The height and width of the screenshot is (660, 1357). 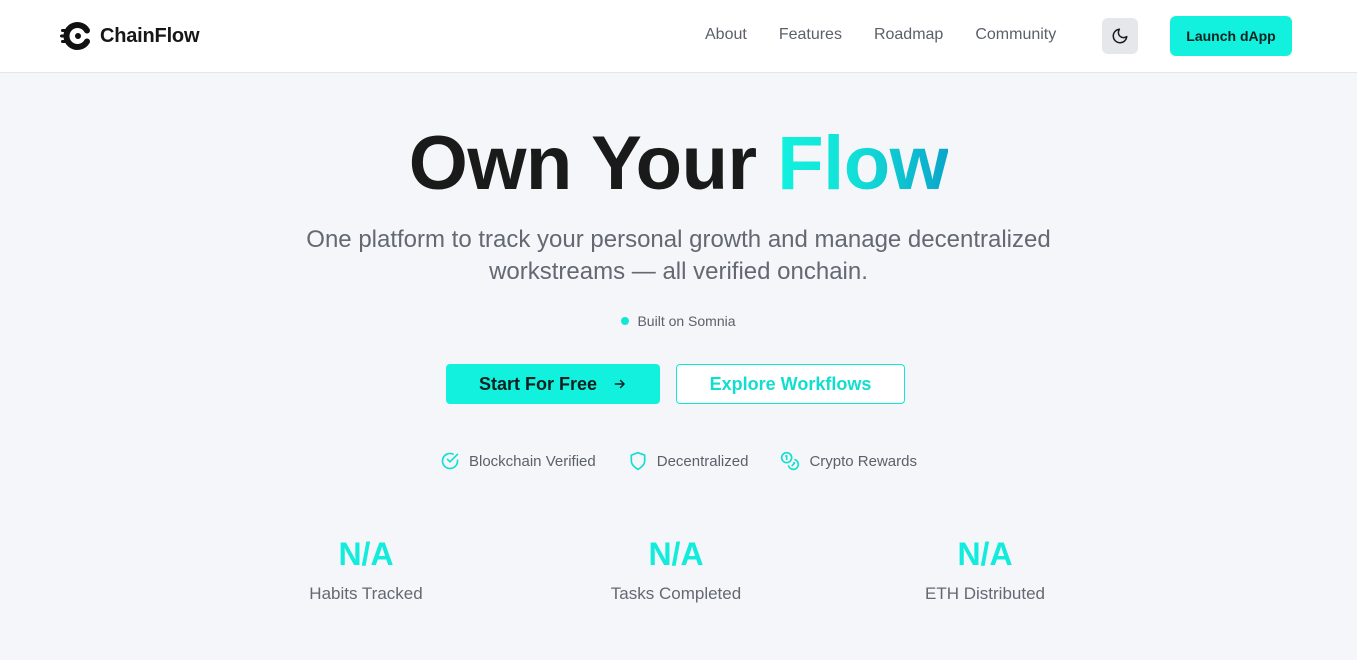 I want to click on nav-link-about: About, so click(x=726, y=35).